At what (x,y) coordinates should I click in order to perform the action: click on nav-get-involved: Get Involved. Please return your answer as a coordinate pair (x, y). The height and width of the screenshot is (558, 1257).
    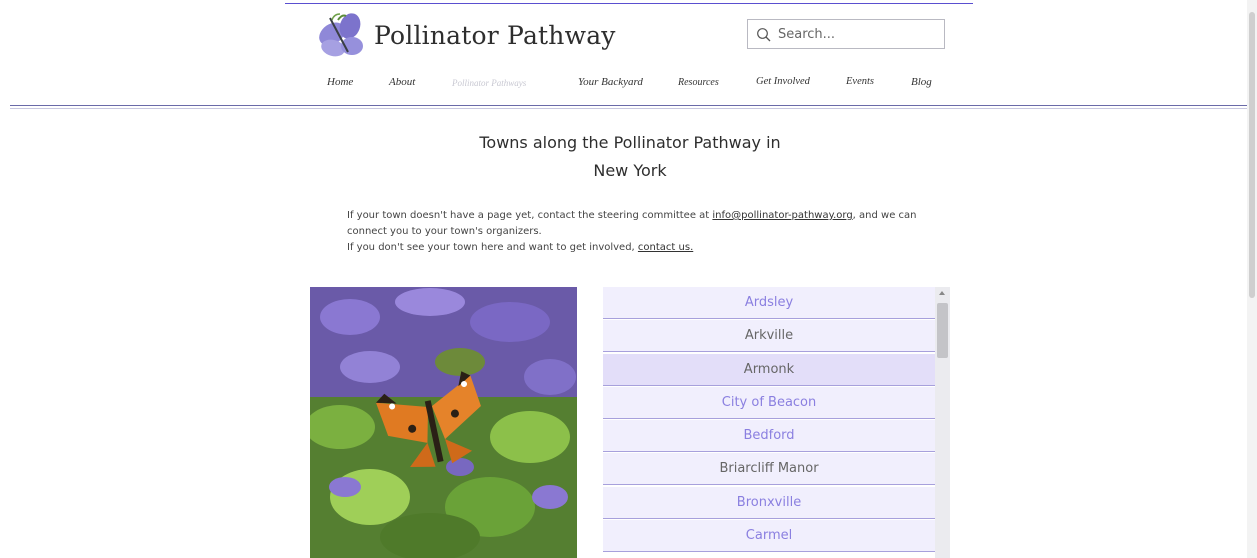
    Looking at the image, I should click on (783, 81).